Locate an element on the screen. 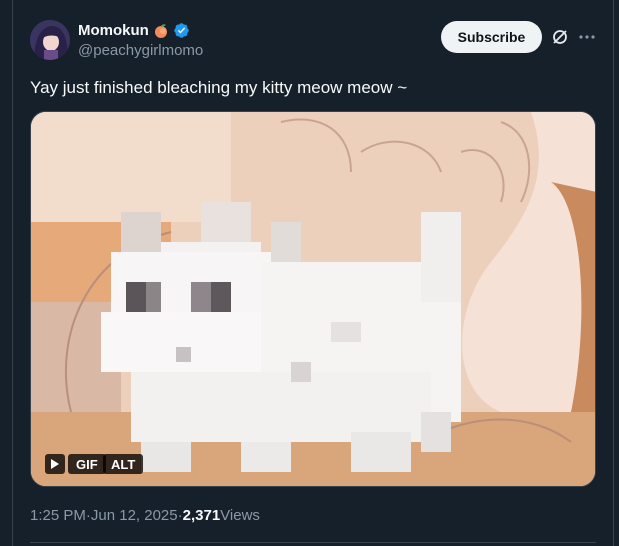 The image size is (619, 546). verified-badge-icon is located at coordinates (181, 30).